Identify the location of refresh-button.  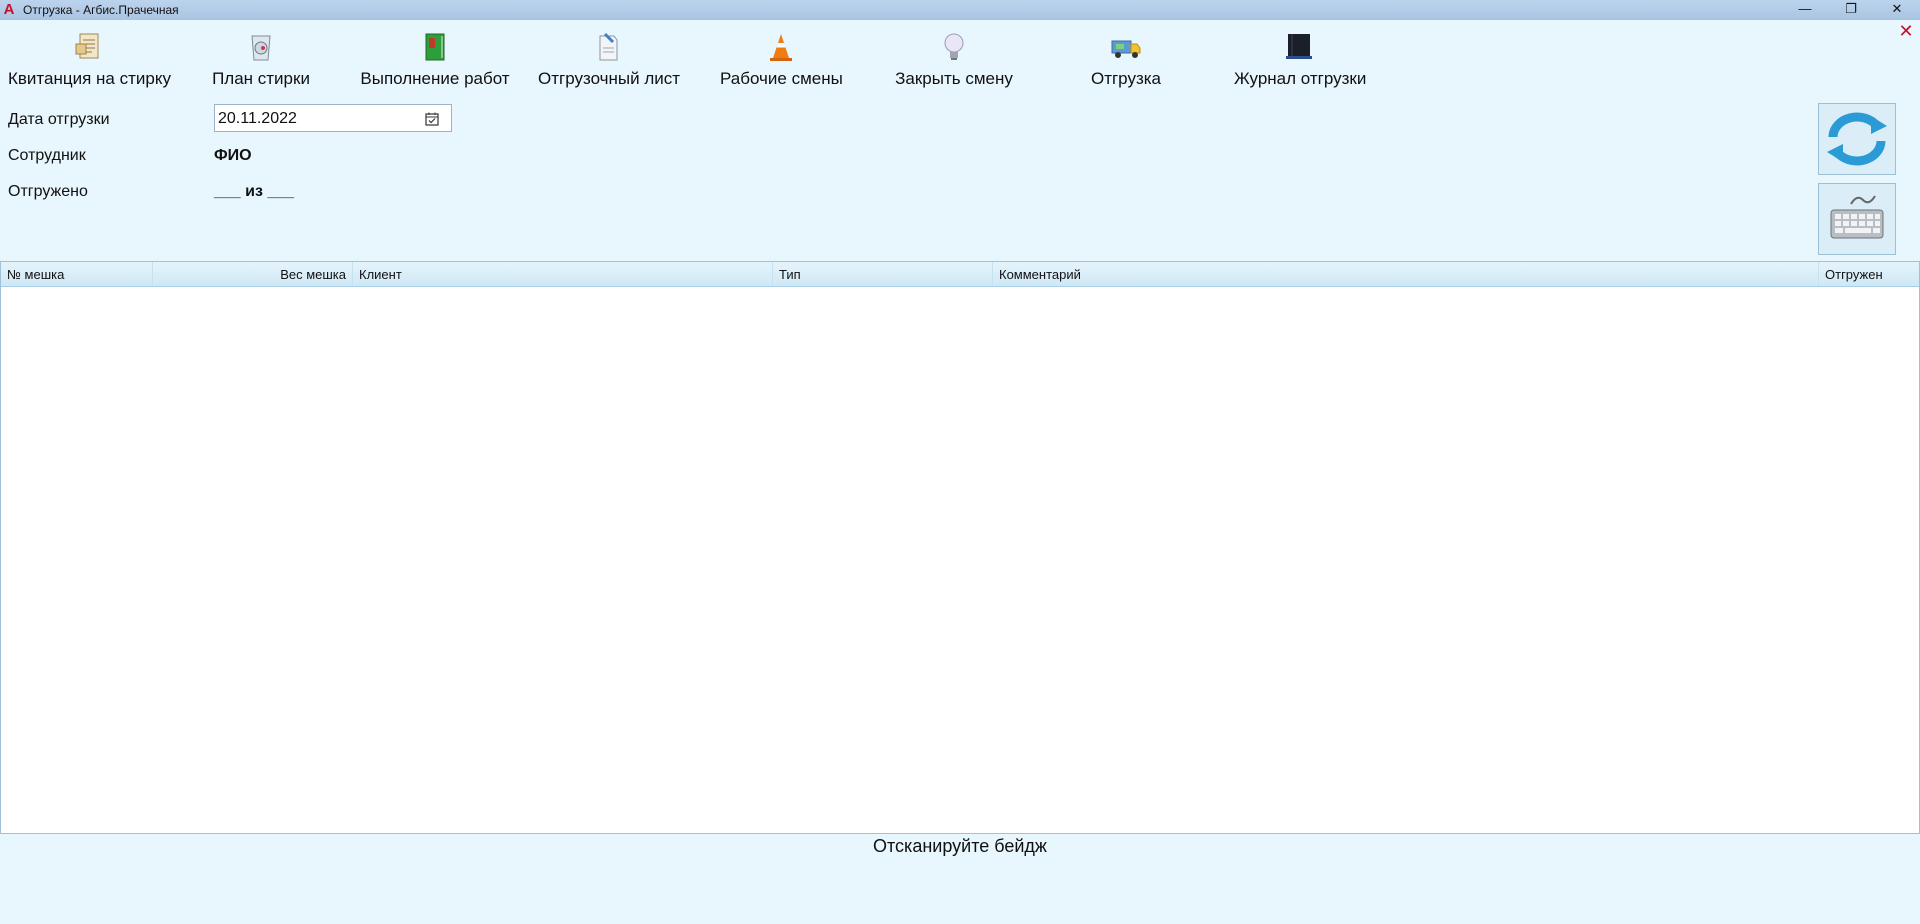
(1857, 139).